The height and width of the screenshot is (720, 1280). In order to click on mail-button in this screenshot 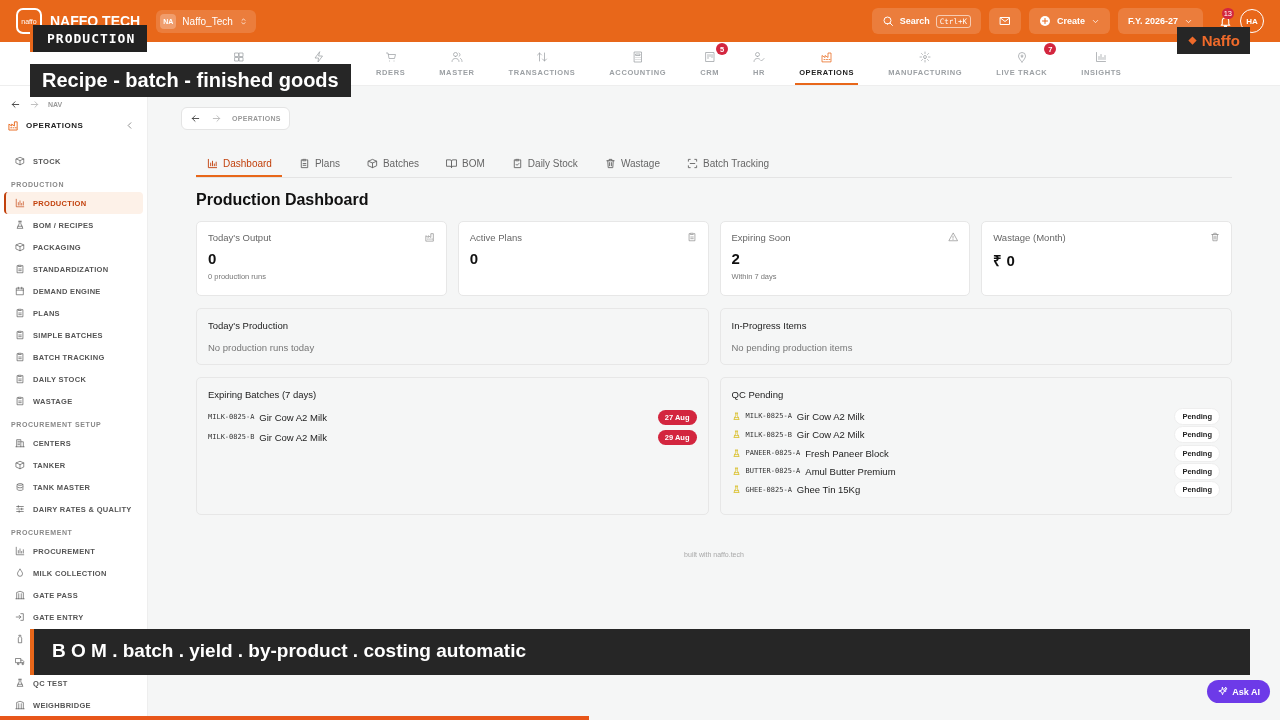, I will do `click(1004, 21)`.